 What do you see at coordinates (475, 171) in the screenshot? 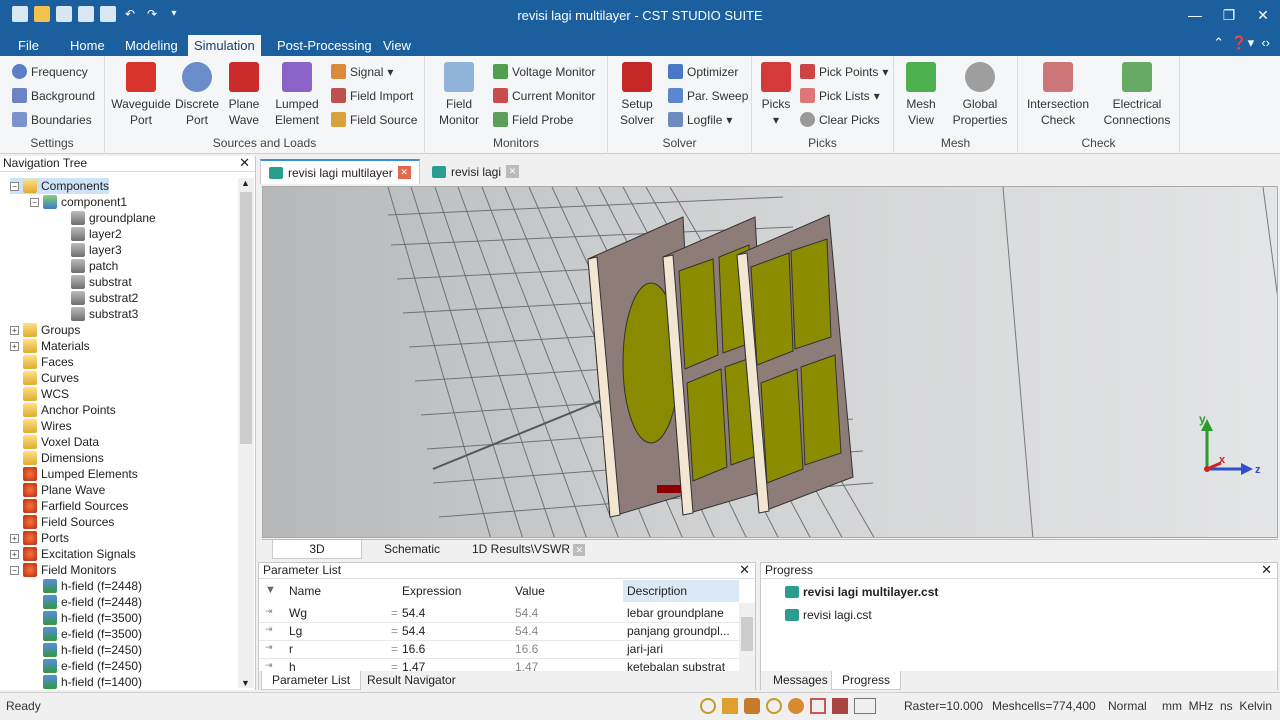
I see `doc-tab-revisi-lagi: revisi lagi ✕` at bounding box center [475, 171].